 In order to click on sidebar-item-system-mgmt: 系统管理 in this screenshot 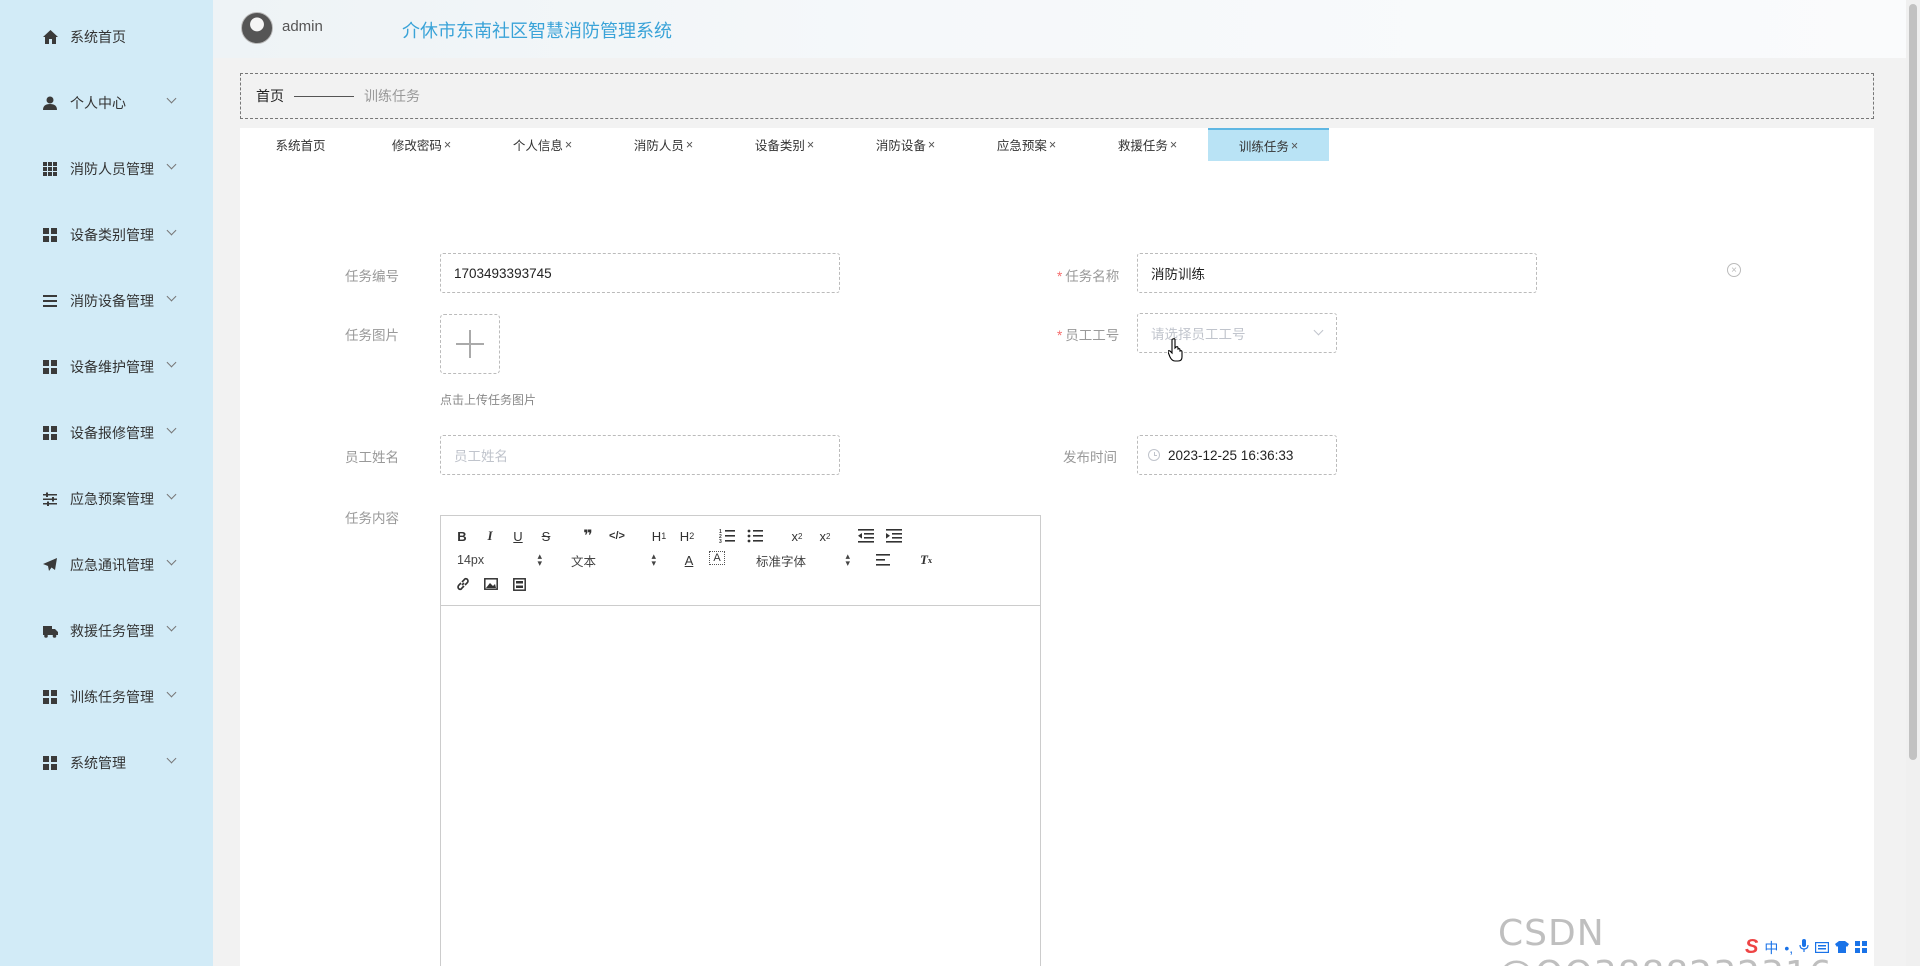, I will do `click(106, 763)`.